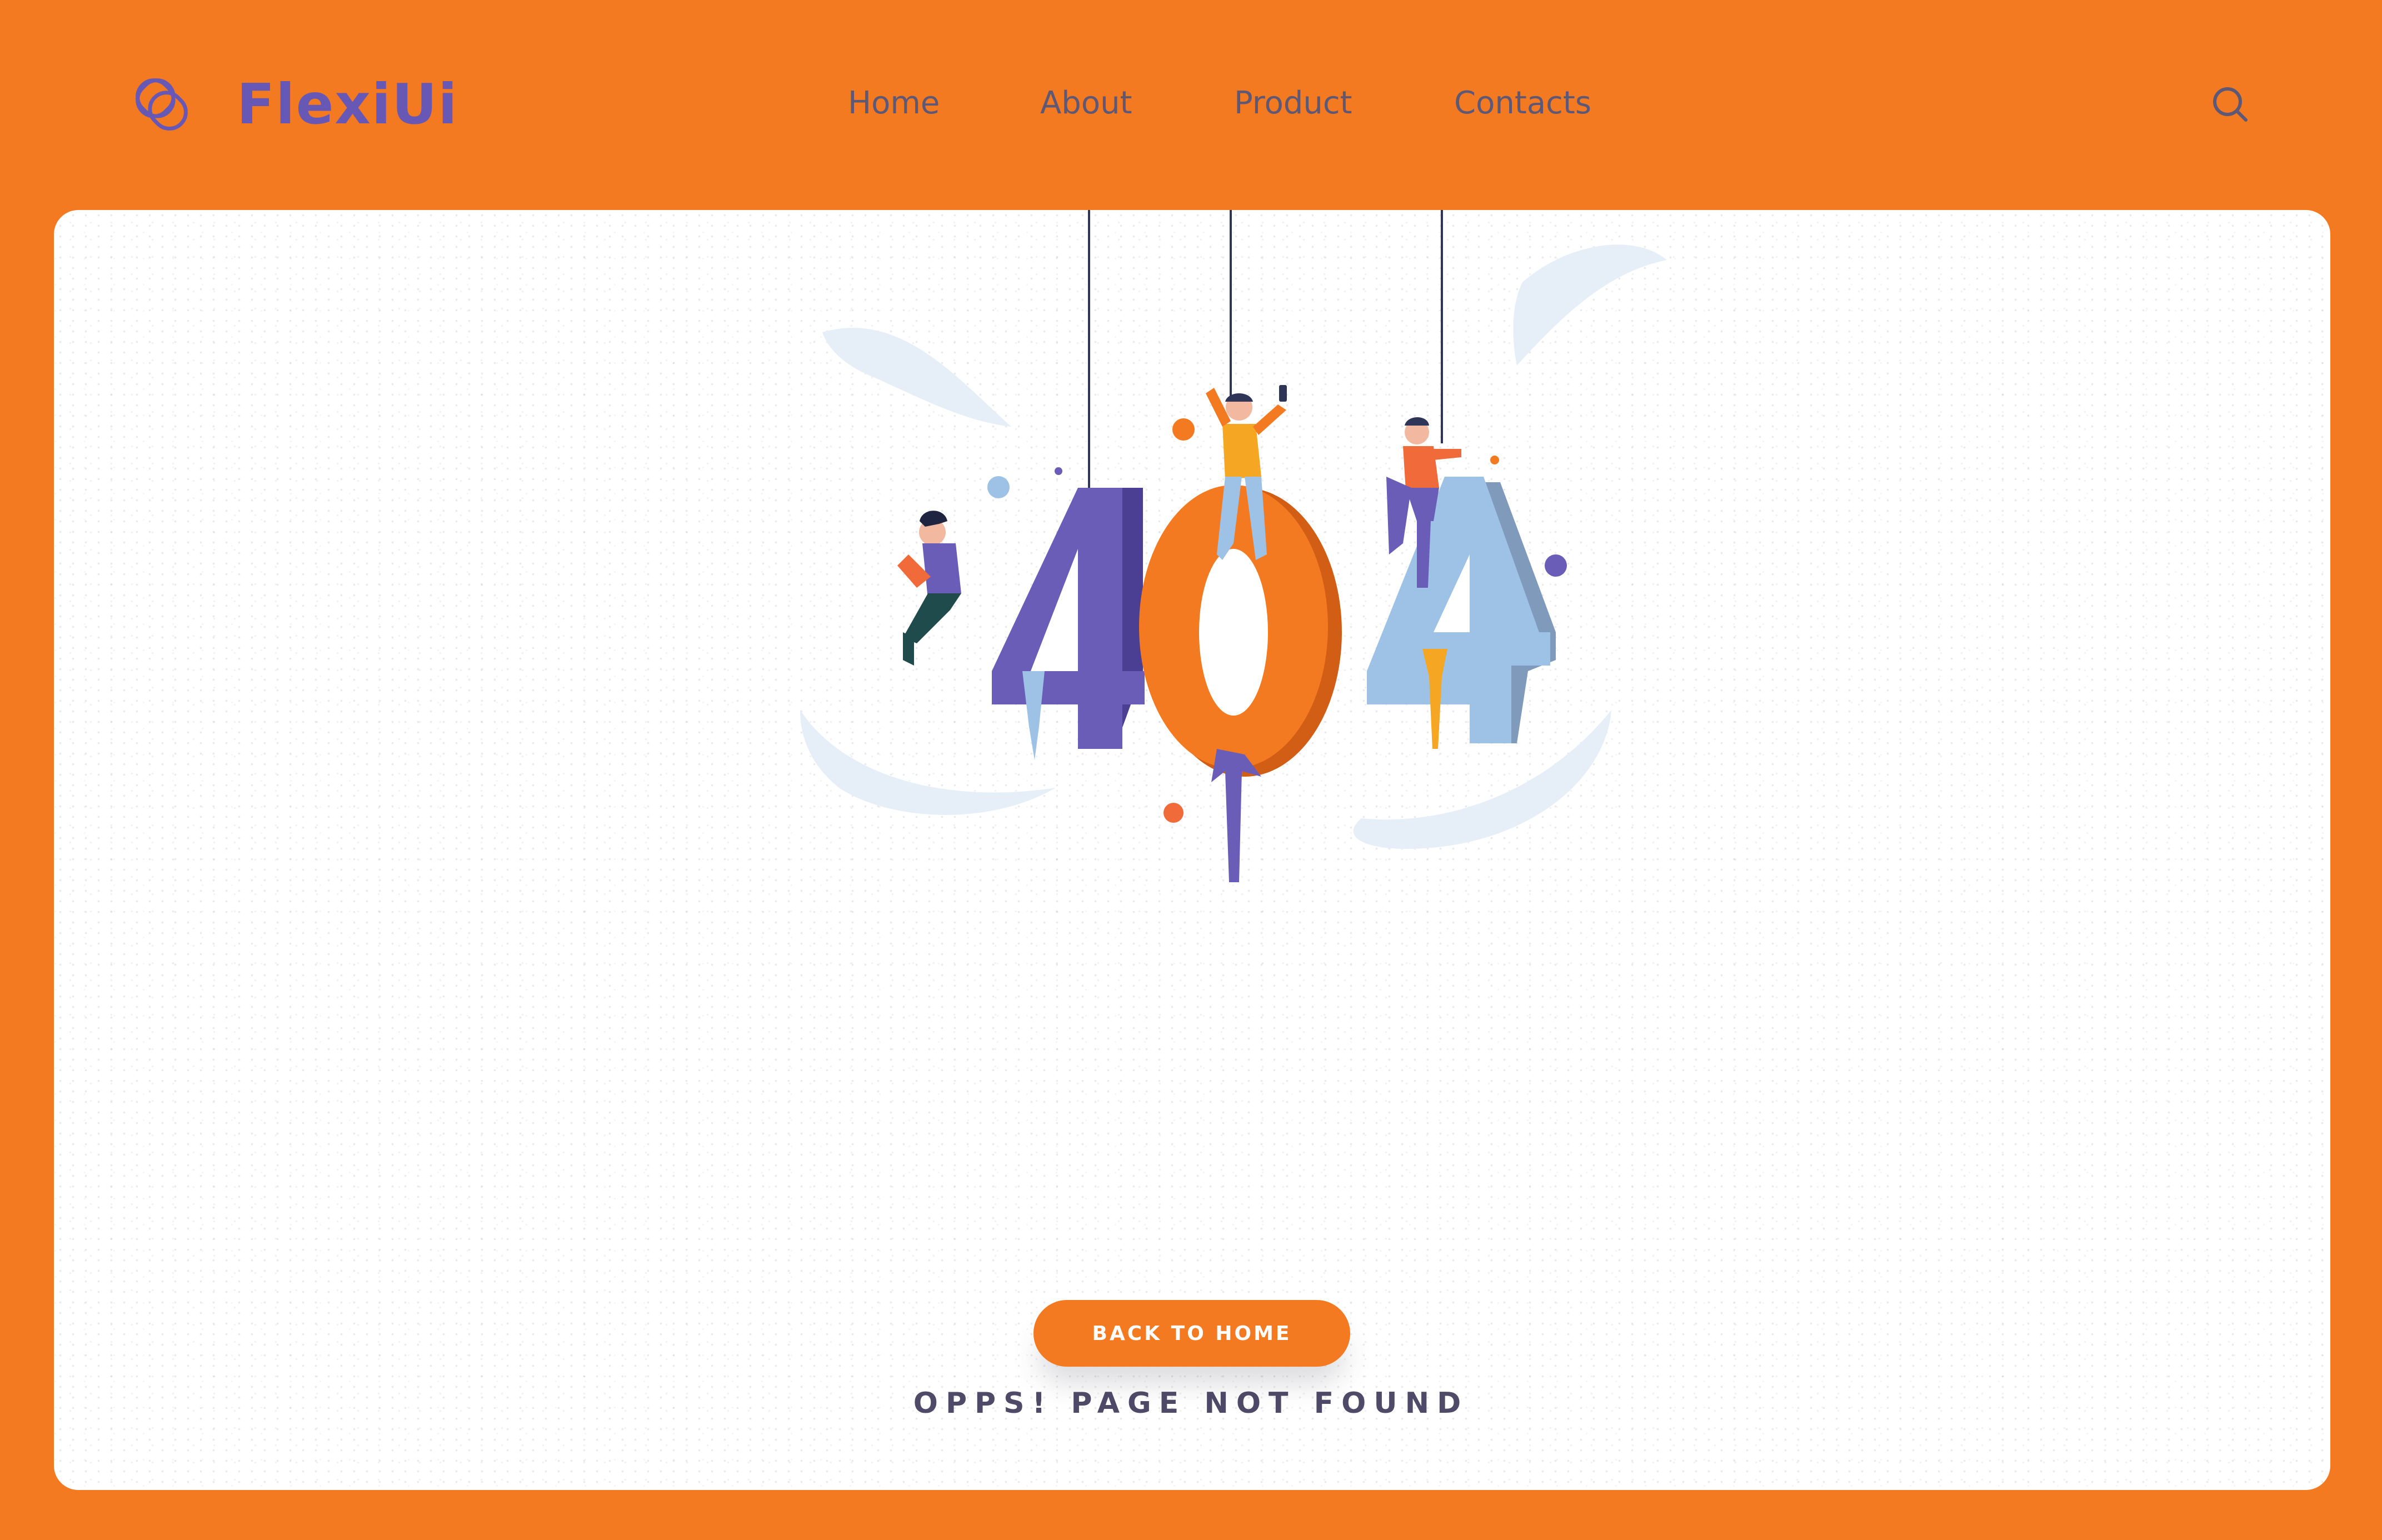 The image size is (2382, 1540). What do you see at coordinates (1191, 1334) in the screenshot?
I see `back-to-home-button: BACK TO HOME` at bounding box center [1191, 1334].